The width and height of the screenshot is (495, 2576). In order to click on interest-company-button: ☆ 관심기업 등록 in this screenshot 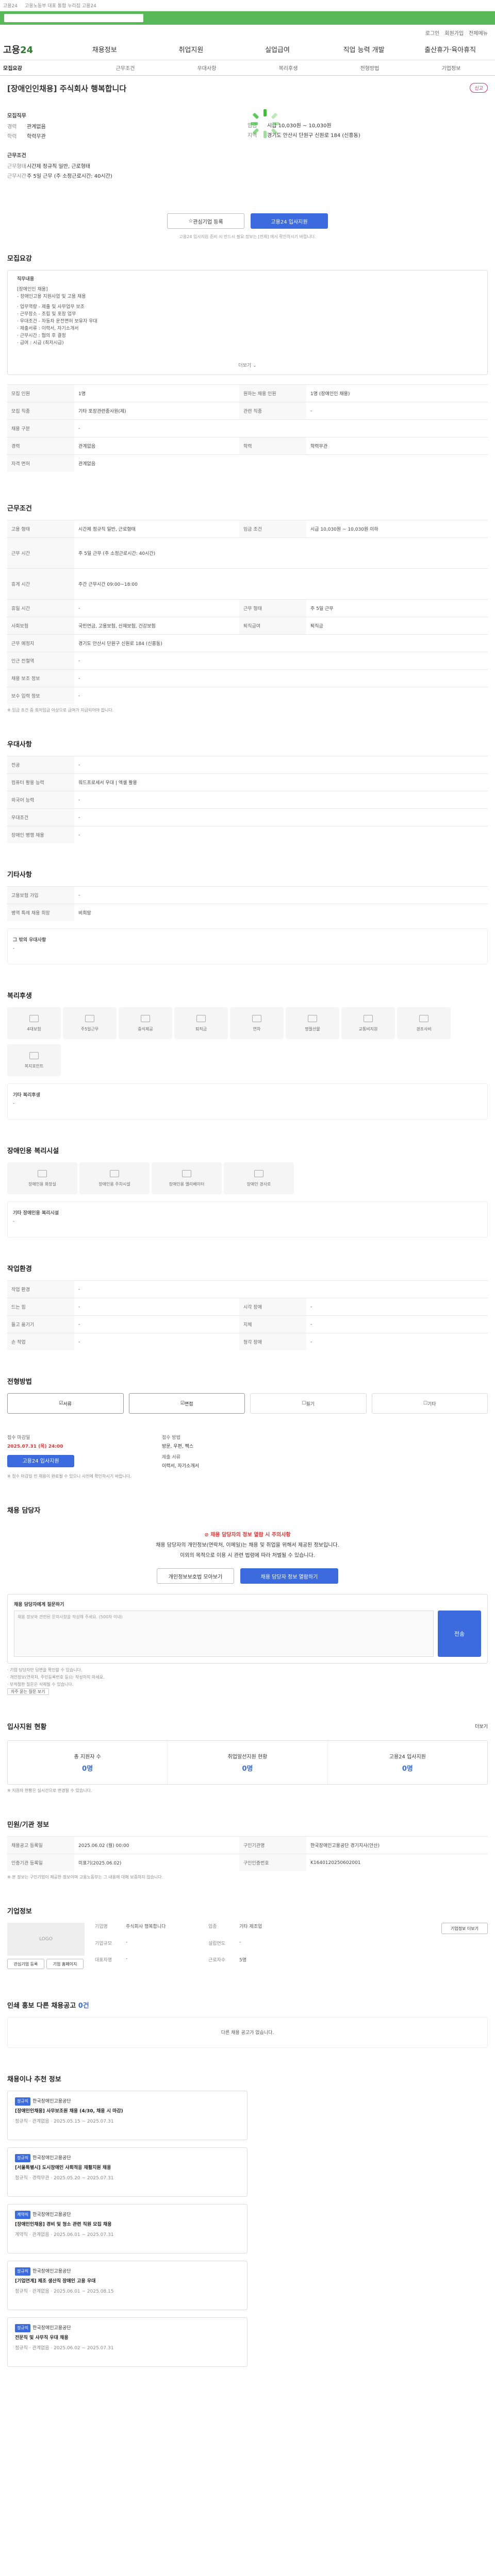, I will do `click(205, 221)`.